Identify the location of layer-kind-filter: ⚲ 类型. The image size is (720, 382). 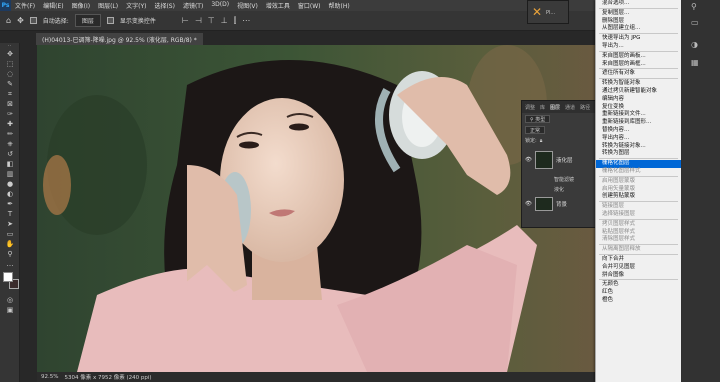
(538, 118).